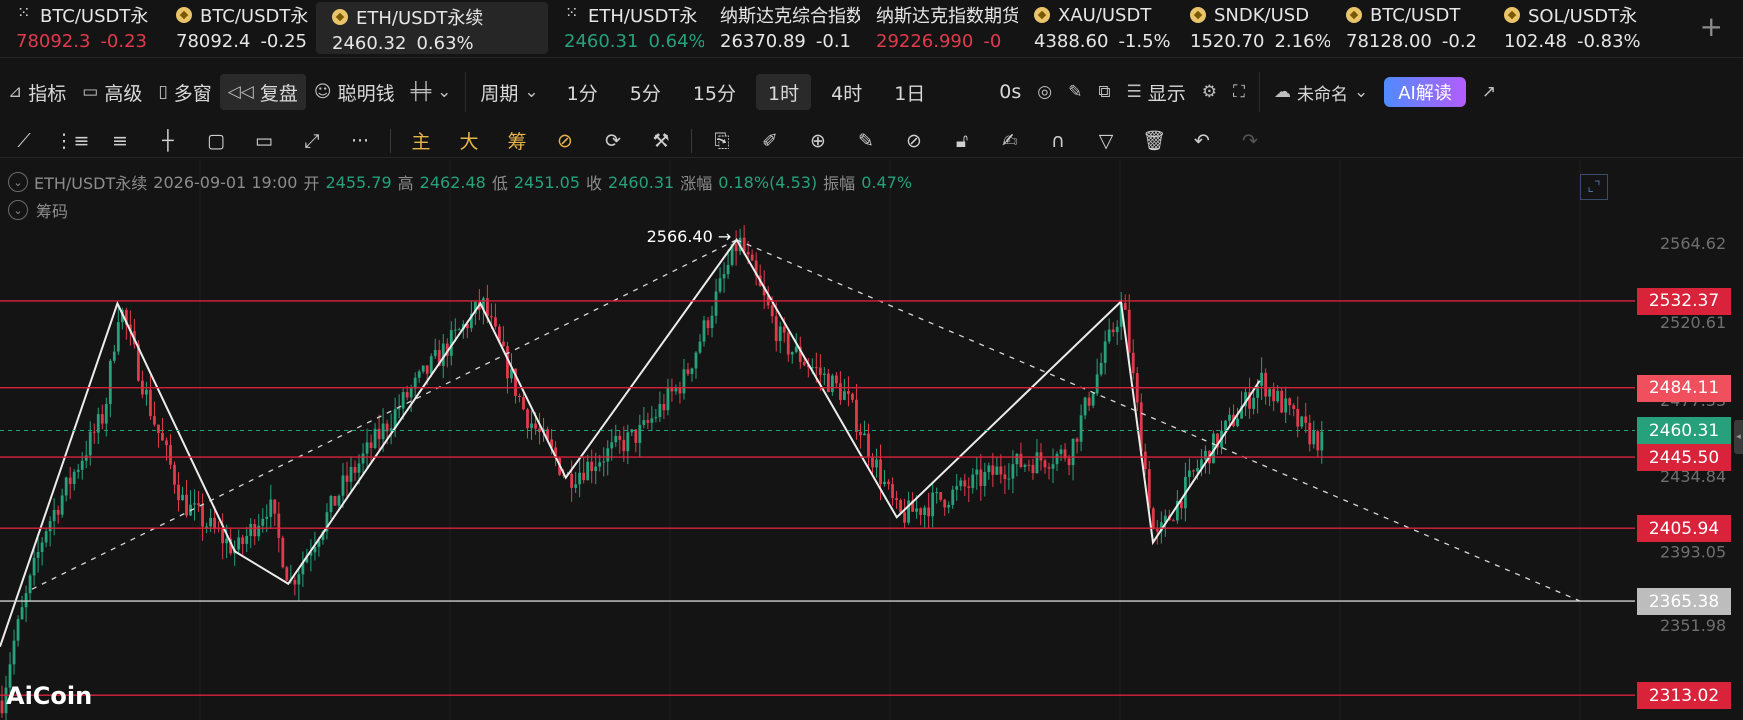 This screenshot has width=1743, height=720. What do you see at coordinates (1202, 141) in the screenshot?
I see `undo-button: ↶` at bounding box center [1202, 141].